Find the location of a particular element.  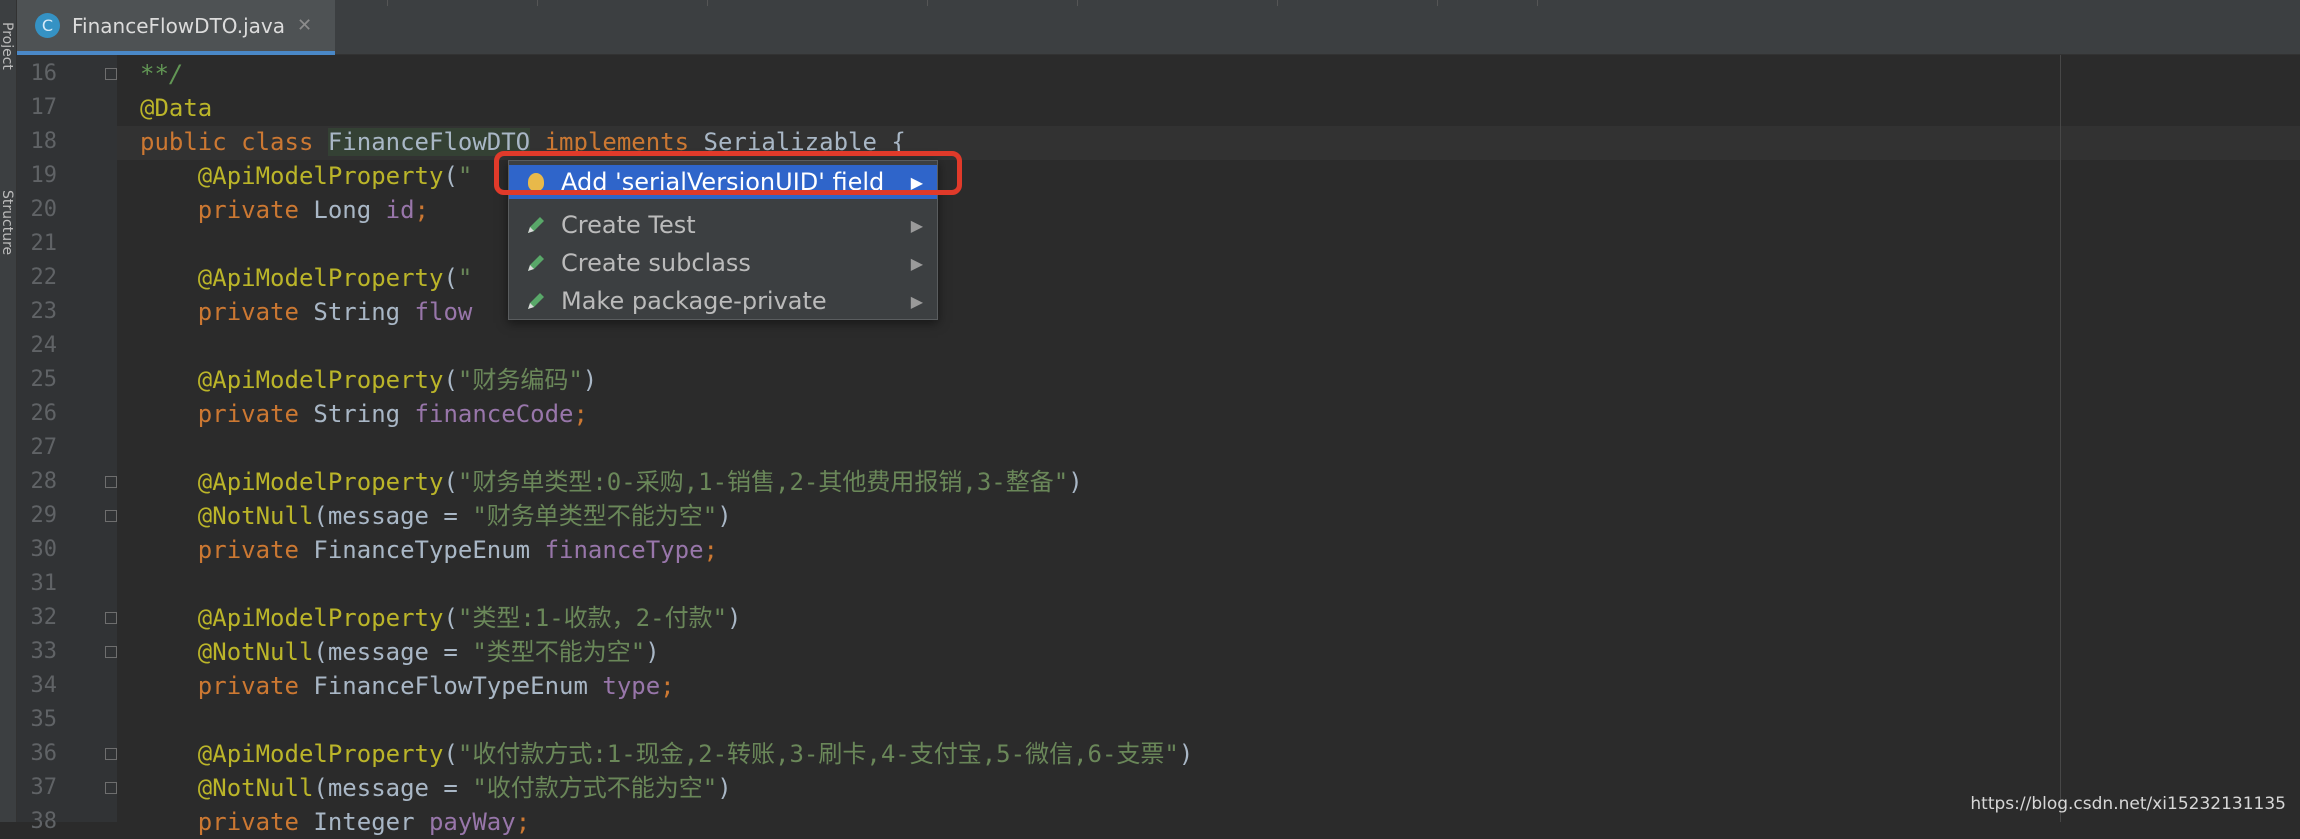

code-token: "收付款方式不能为空" is located at coordinates (595, 788).